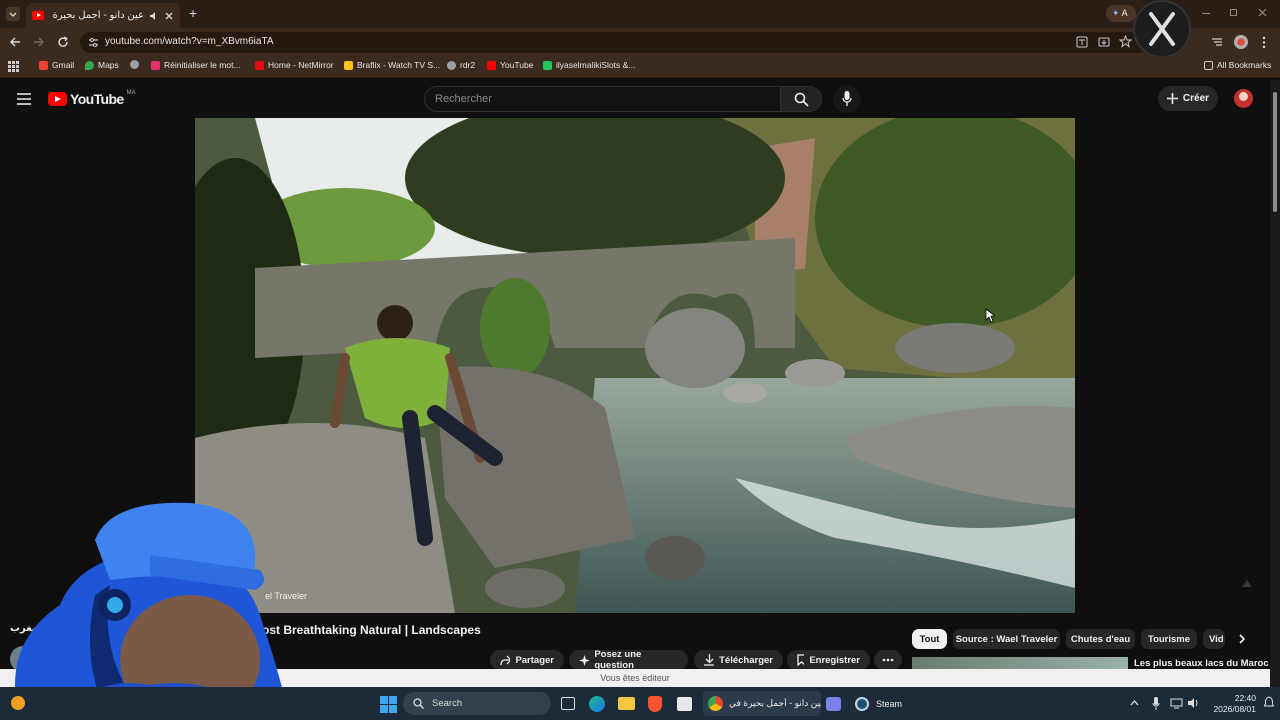 The width and height of the screenshot is (1280, 720). Describe the element at coordinates (1208, 65) in the screenshot. I see `folder-icon` at that location.